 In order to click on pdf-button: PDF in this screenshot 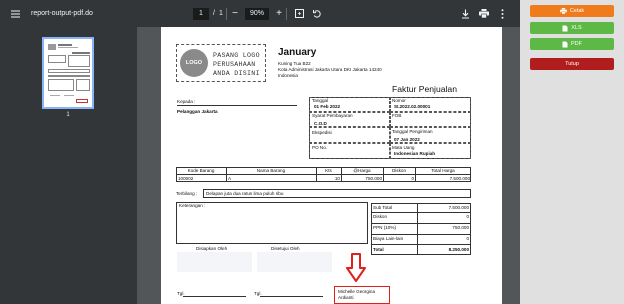, I will do `click(572, 44)`.